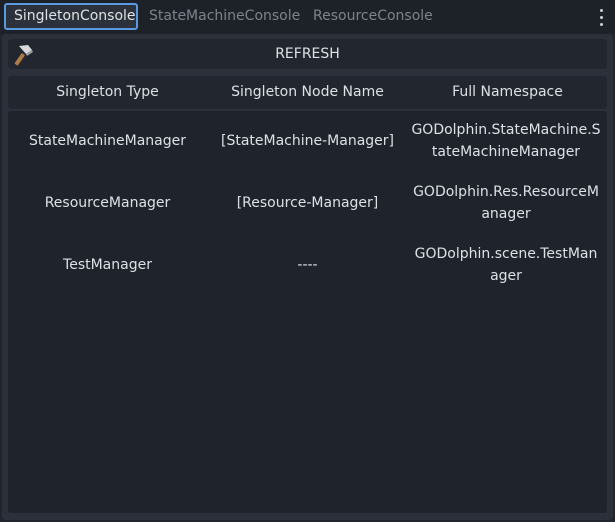 The width and height of the screenshot is (615, 522). I want to click on more-options-icon, so click(602, 17).